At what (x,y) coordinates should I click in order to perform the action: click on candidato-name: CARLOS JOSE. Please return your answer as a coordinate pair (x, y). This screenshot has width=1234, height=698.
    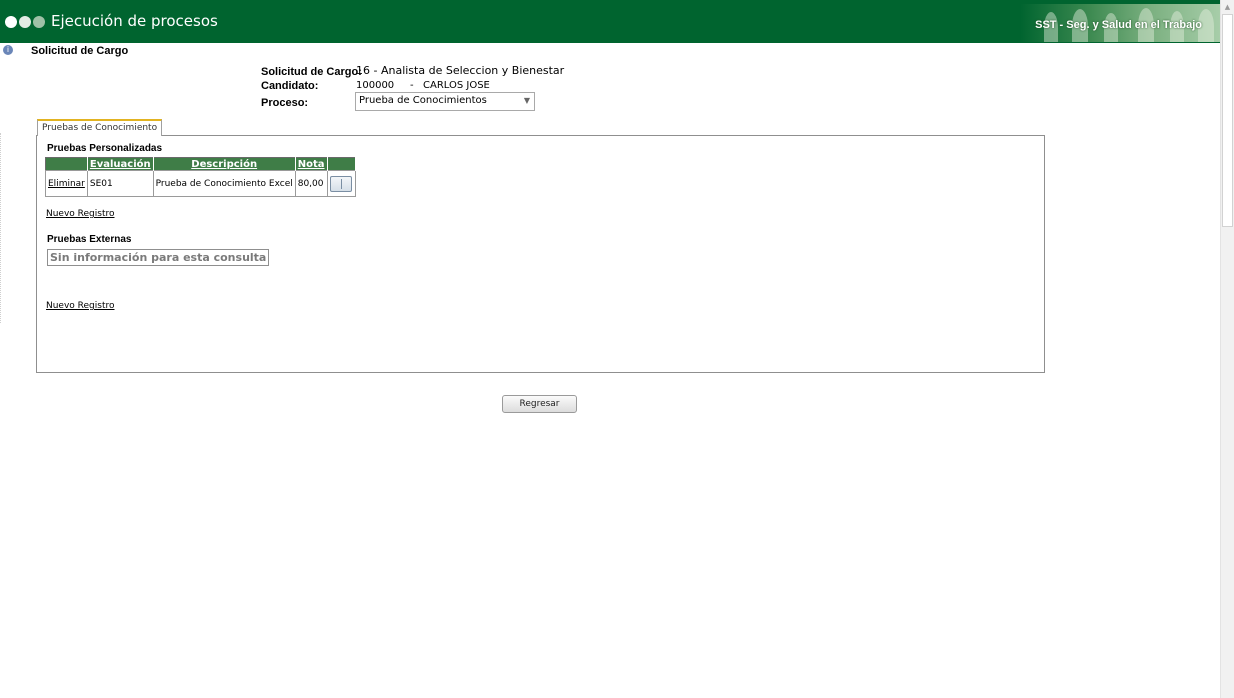
    Looking at the image, I should click on (456, 85).